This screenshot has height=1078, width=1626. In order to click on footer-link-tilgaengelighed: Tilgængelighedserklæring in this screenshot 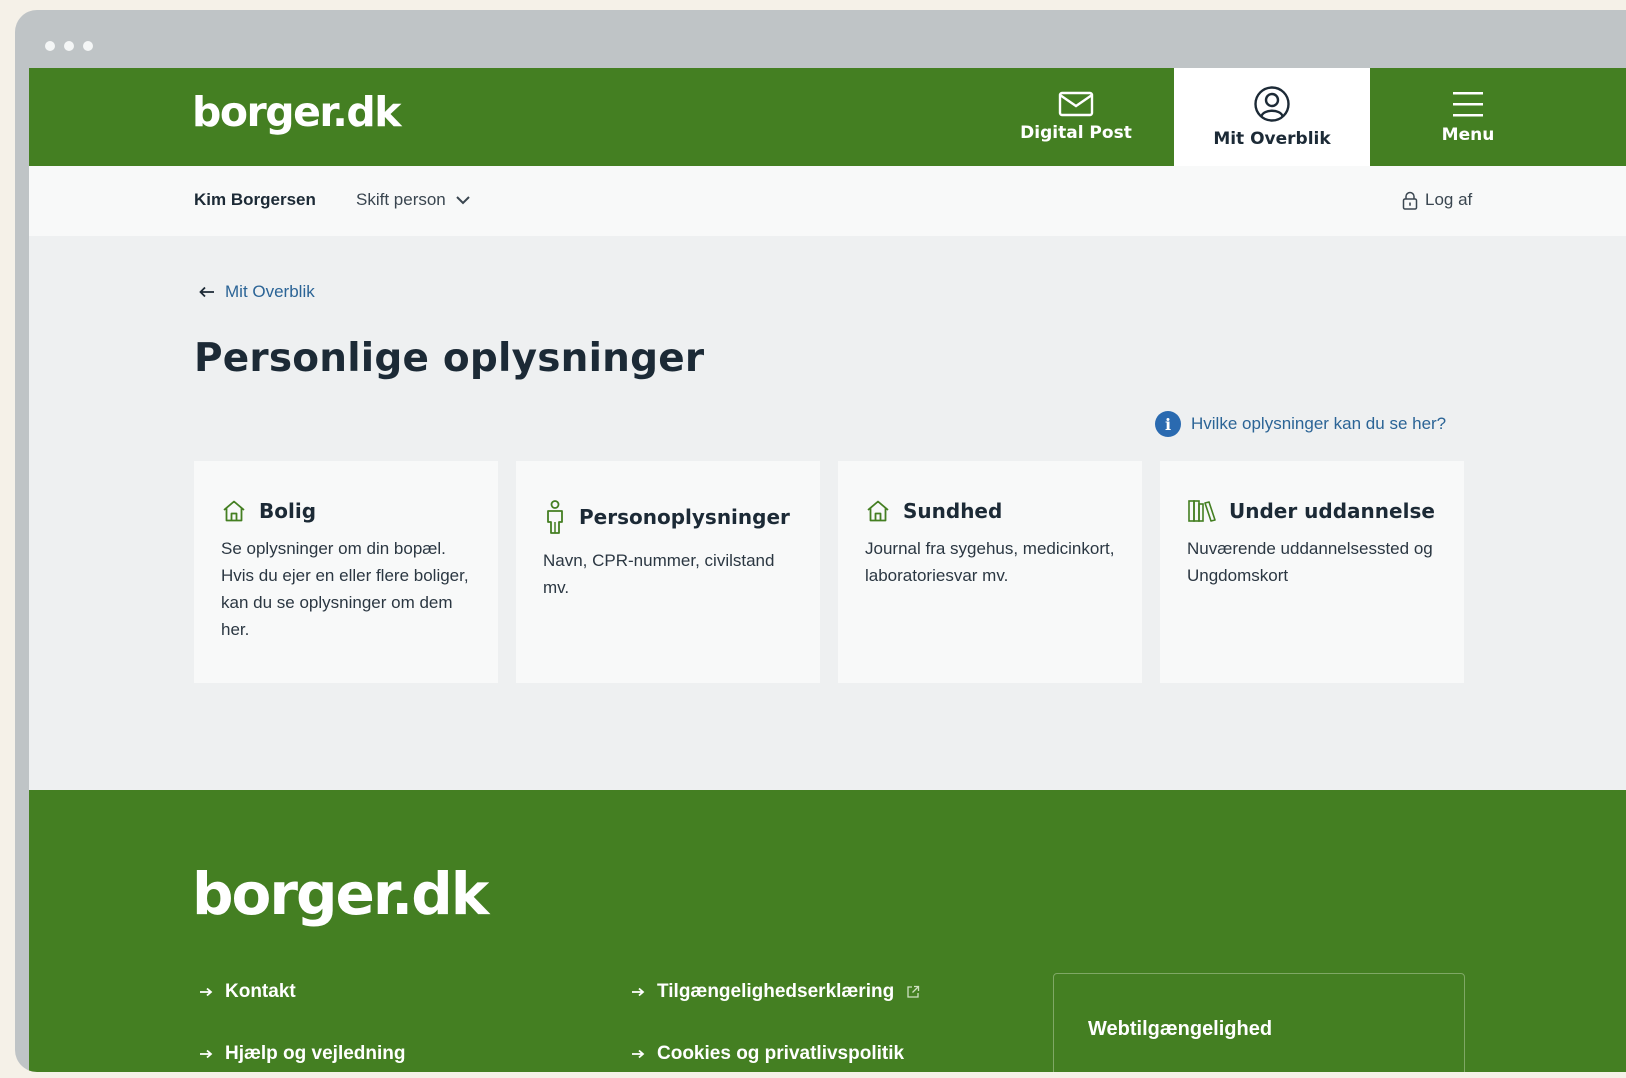, I will do `click(775, 992)`.